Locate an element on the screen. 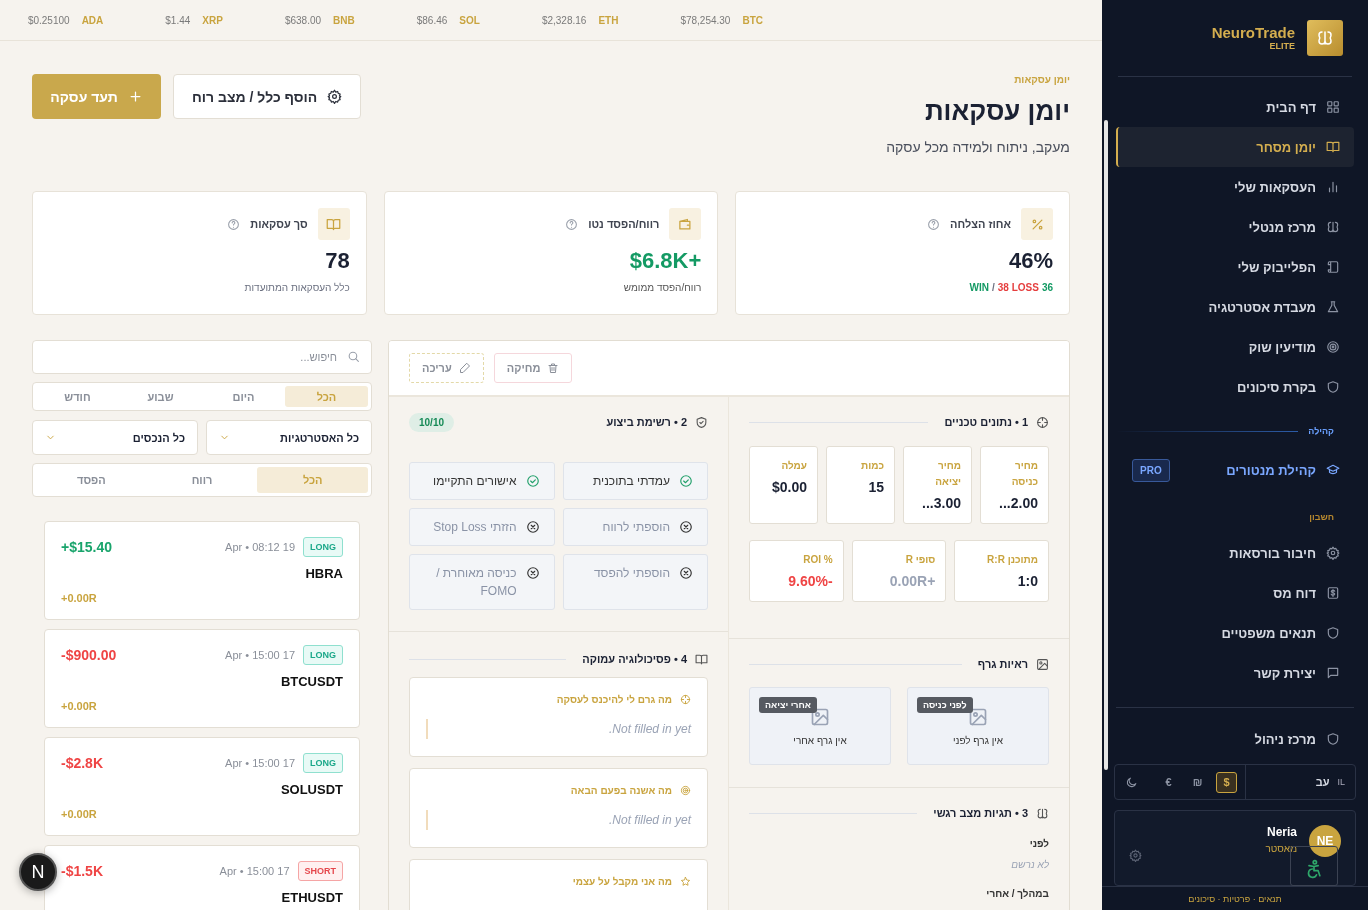 The width and height of the screenshot is (1368, 910). stat-value: 46% is located at coordinates (1030, 261).